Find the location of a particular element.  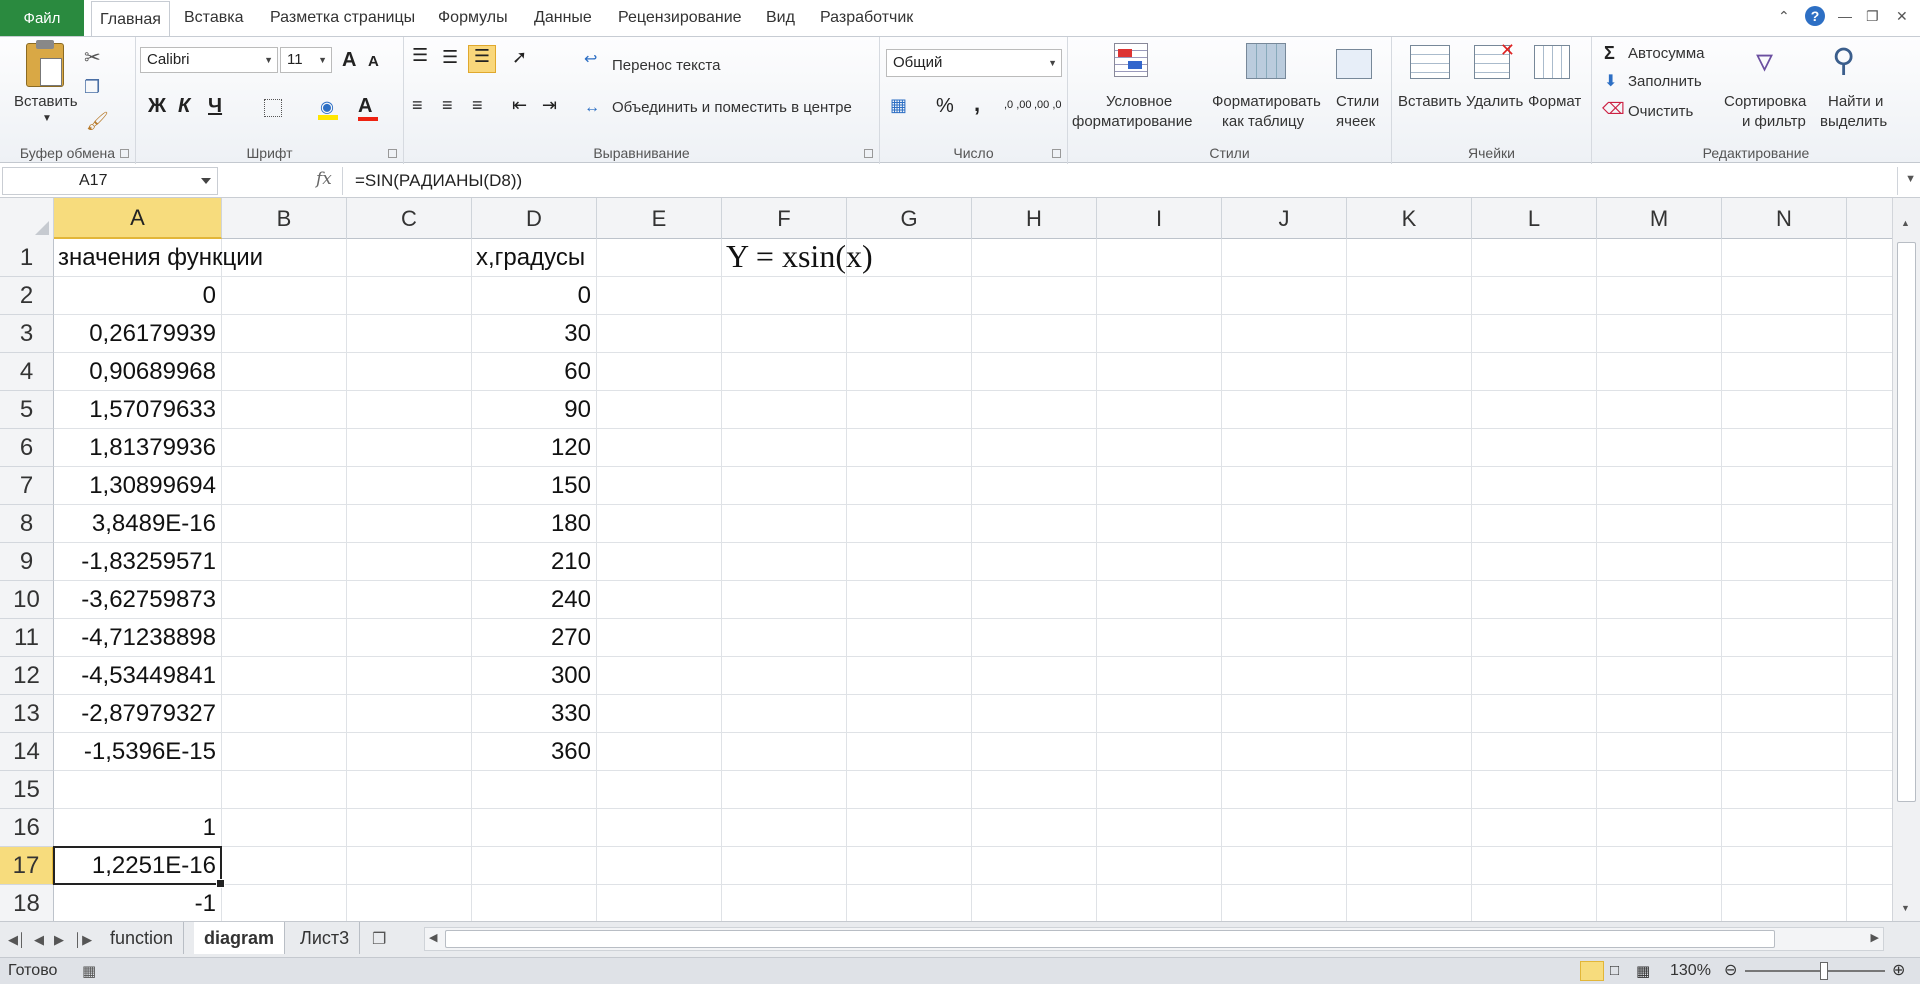

zoom-in-icon: ⊕ is located at coordinates (1898, 970).